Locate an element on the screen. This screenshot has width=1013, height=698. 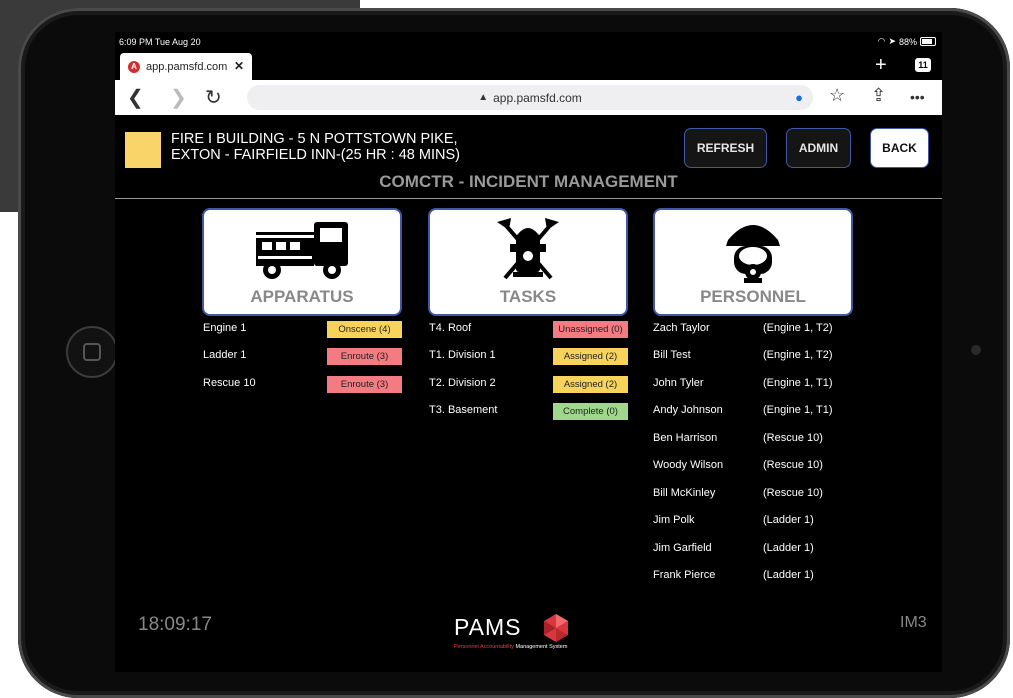
divider is located at coordinates (528, 198).